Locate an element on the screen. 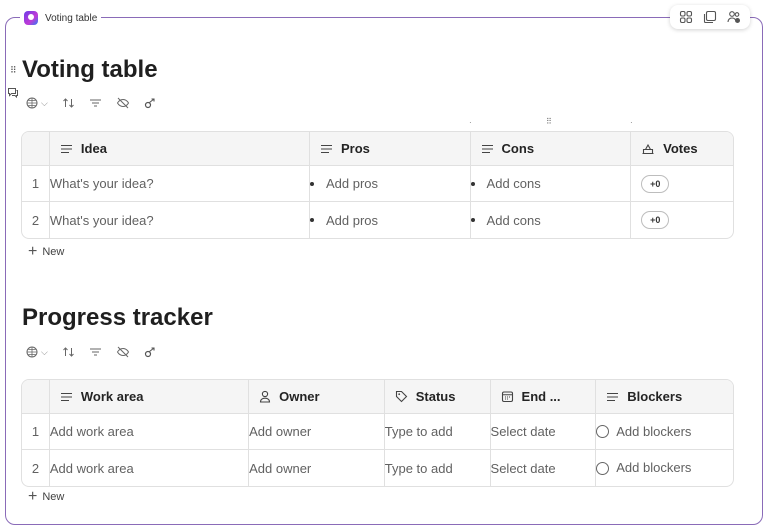 The width and height of the screenshot is (768, 531). table-header-row: Work area Owner Status End ... Blockers is located at coordinates (377, 397).